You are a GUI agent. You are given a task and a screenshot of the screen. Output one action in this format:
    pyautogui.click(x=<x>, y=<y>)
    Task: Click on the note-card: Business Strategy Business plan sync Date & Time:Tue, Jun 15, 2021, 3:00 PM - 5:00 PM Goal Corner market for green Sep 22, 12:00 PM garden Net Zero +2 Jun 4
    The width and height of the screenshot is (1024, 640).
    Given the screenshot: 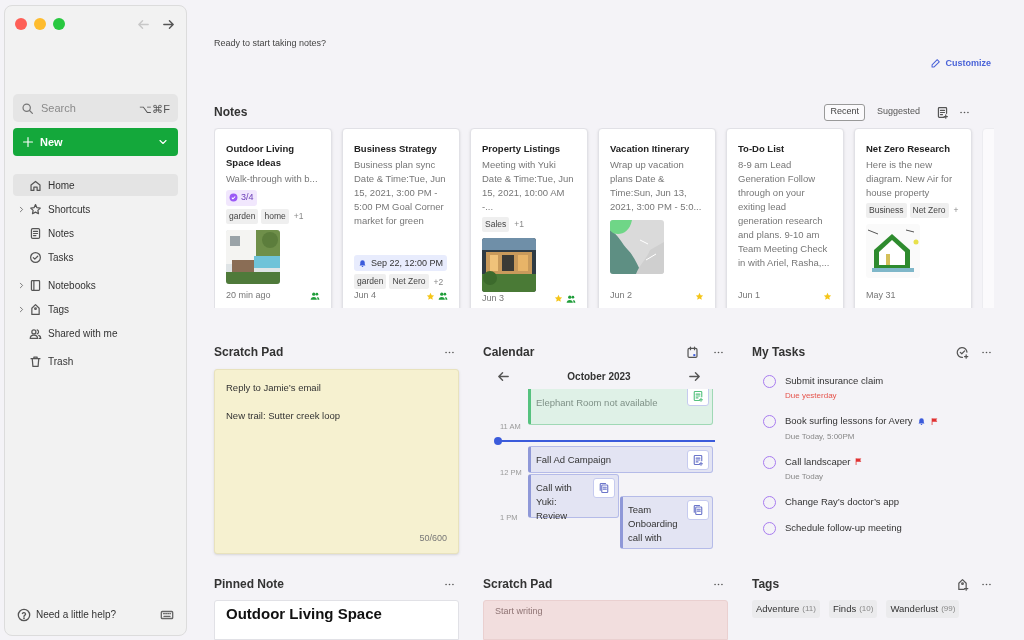 What is the action you would take?
    pyautogui.click(x=401, y=217)
    